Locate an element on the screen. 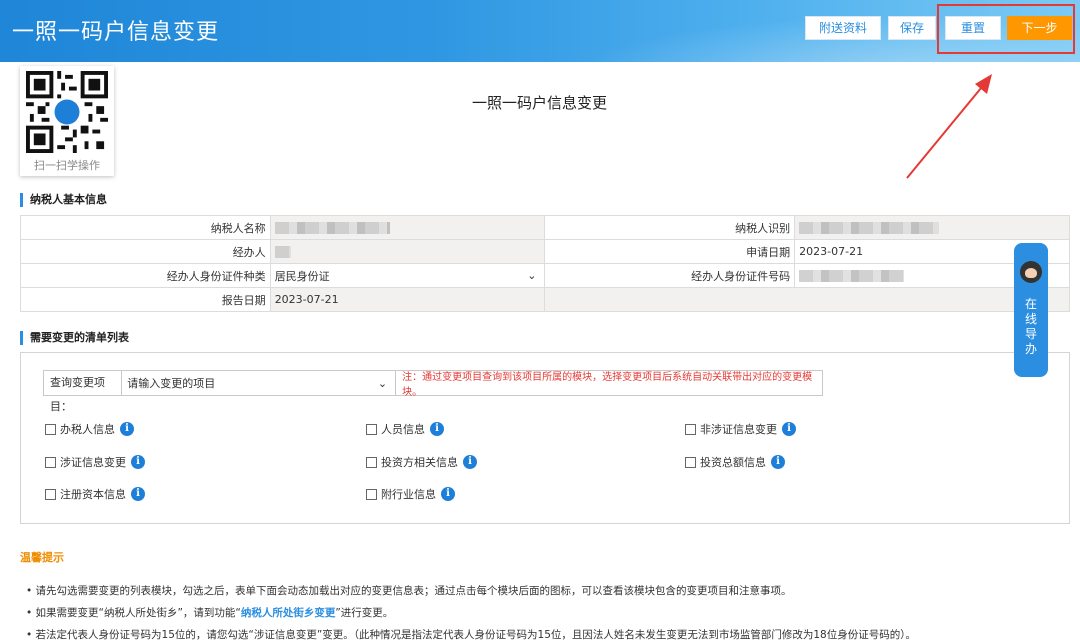  header-bar: 一照一码户信息变更 附送资料 保存 重置 下一步 is located at coordinates (540, 31).